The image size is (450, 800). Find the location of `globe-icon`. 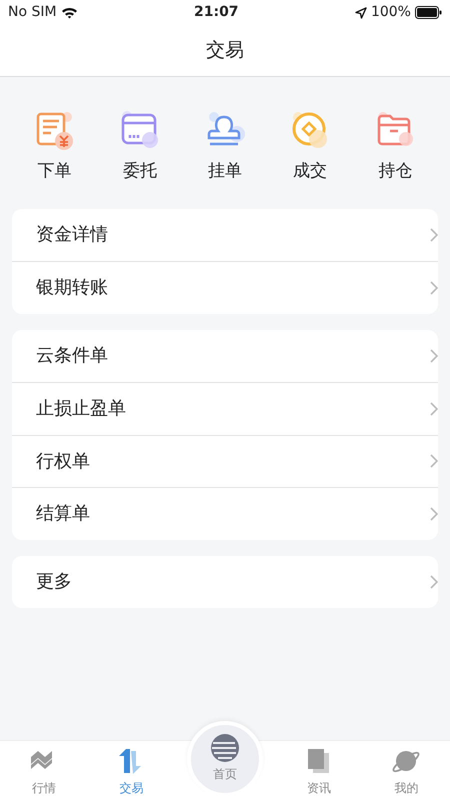

globe-icon is located at coordinates (225, 748).